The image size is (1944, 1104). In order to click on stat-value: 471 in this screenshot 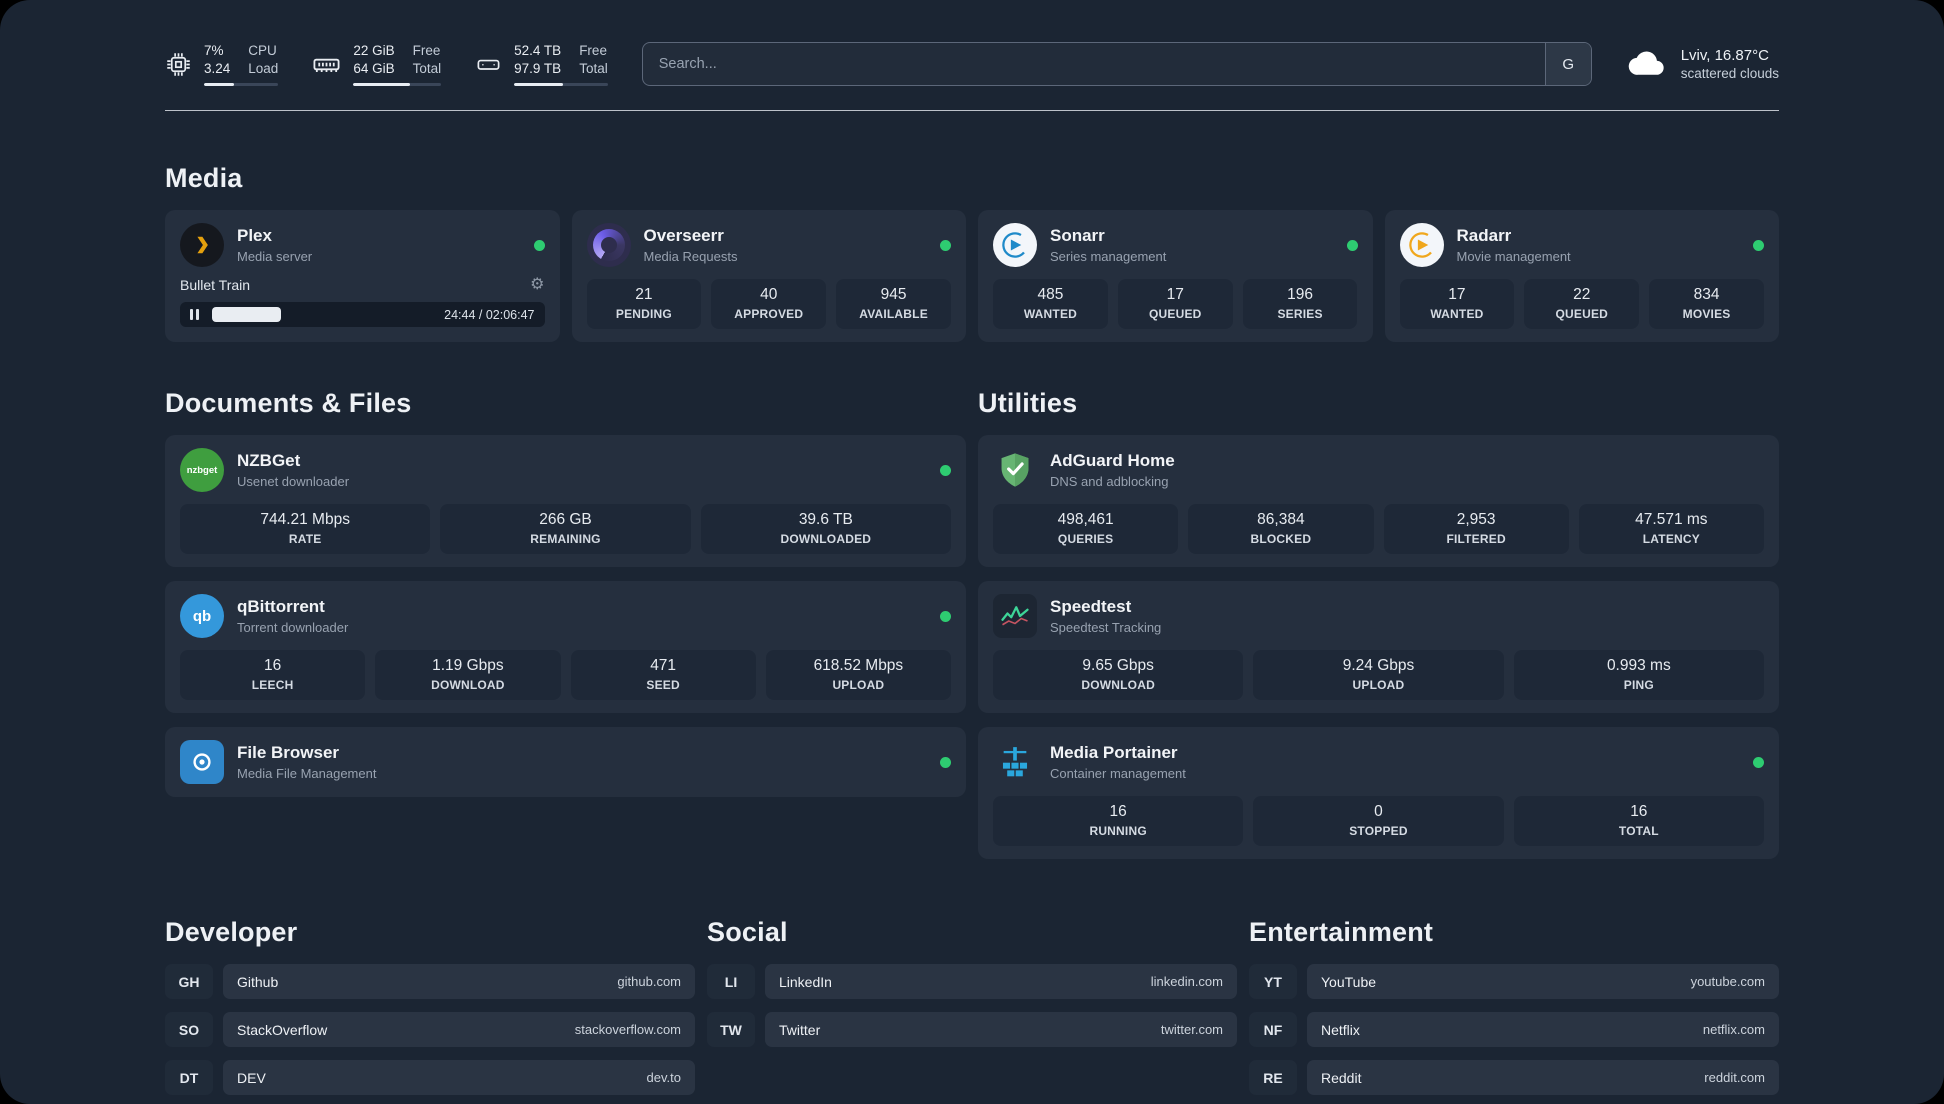, I will do `click(663, 665)`.